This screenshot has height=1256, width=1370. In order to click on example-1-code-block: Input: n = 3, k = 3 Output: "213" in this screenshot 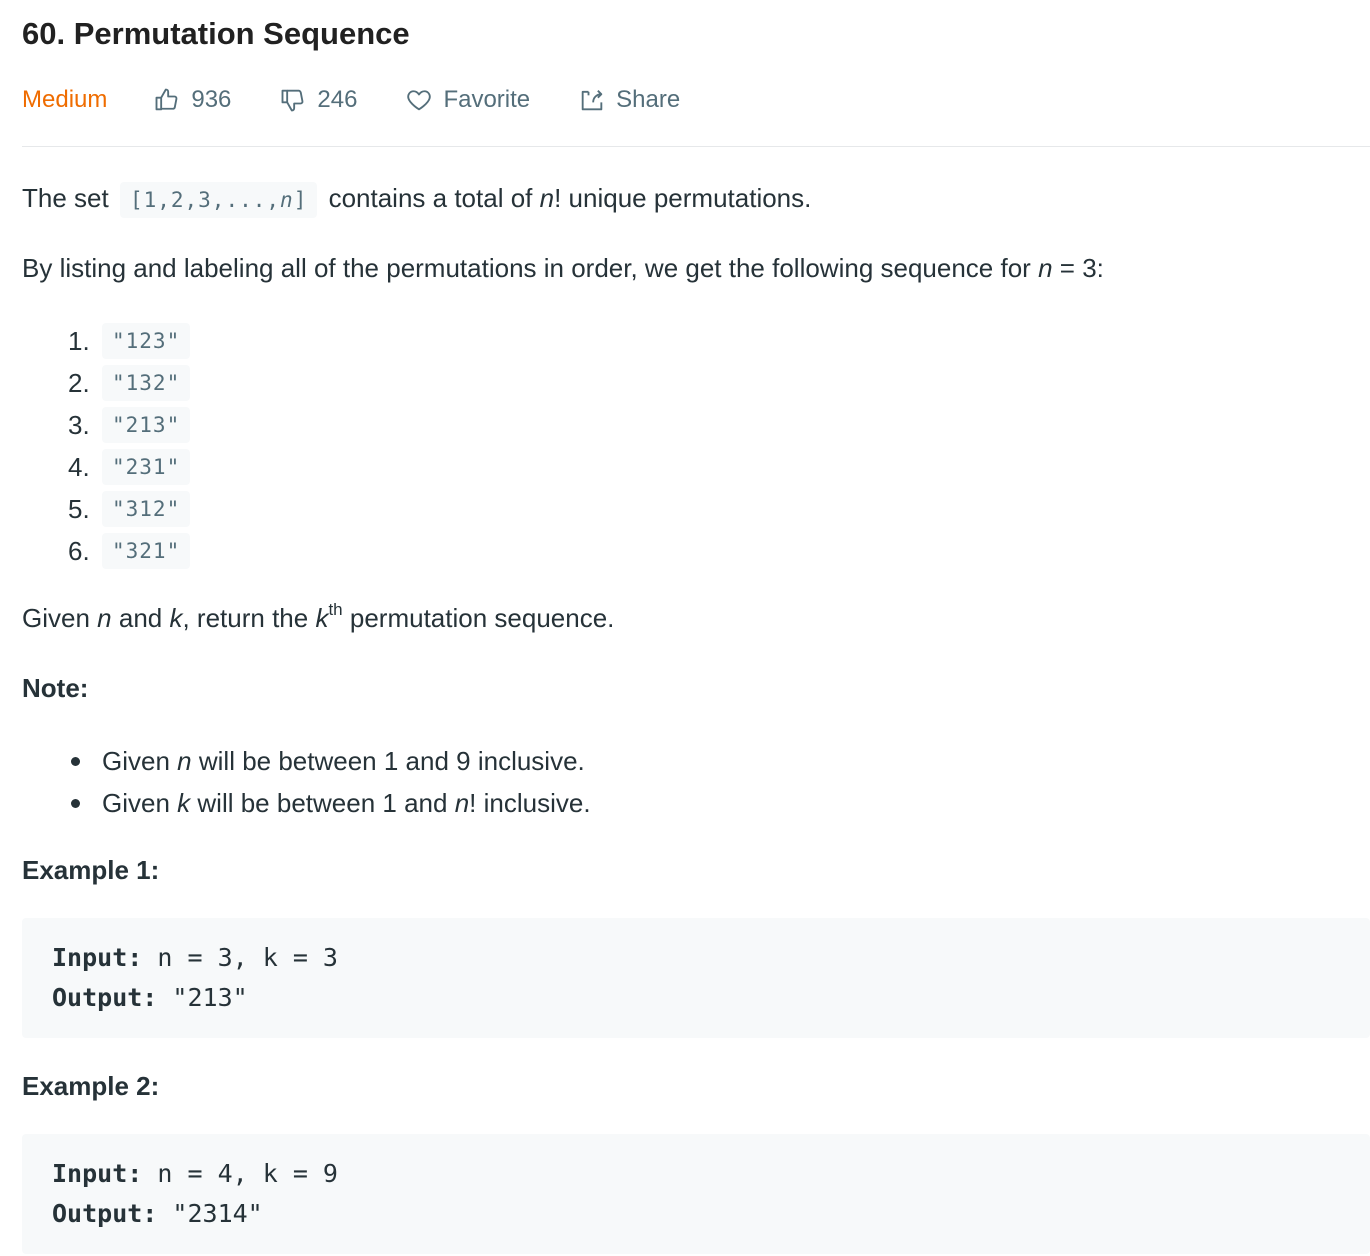, I will do `click(696, 978)`.